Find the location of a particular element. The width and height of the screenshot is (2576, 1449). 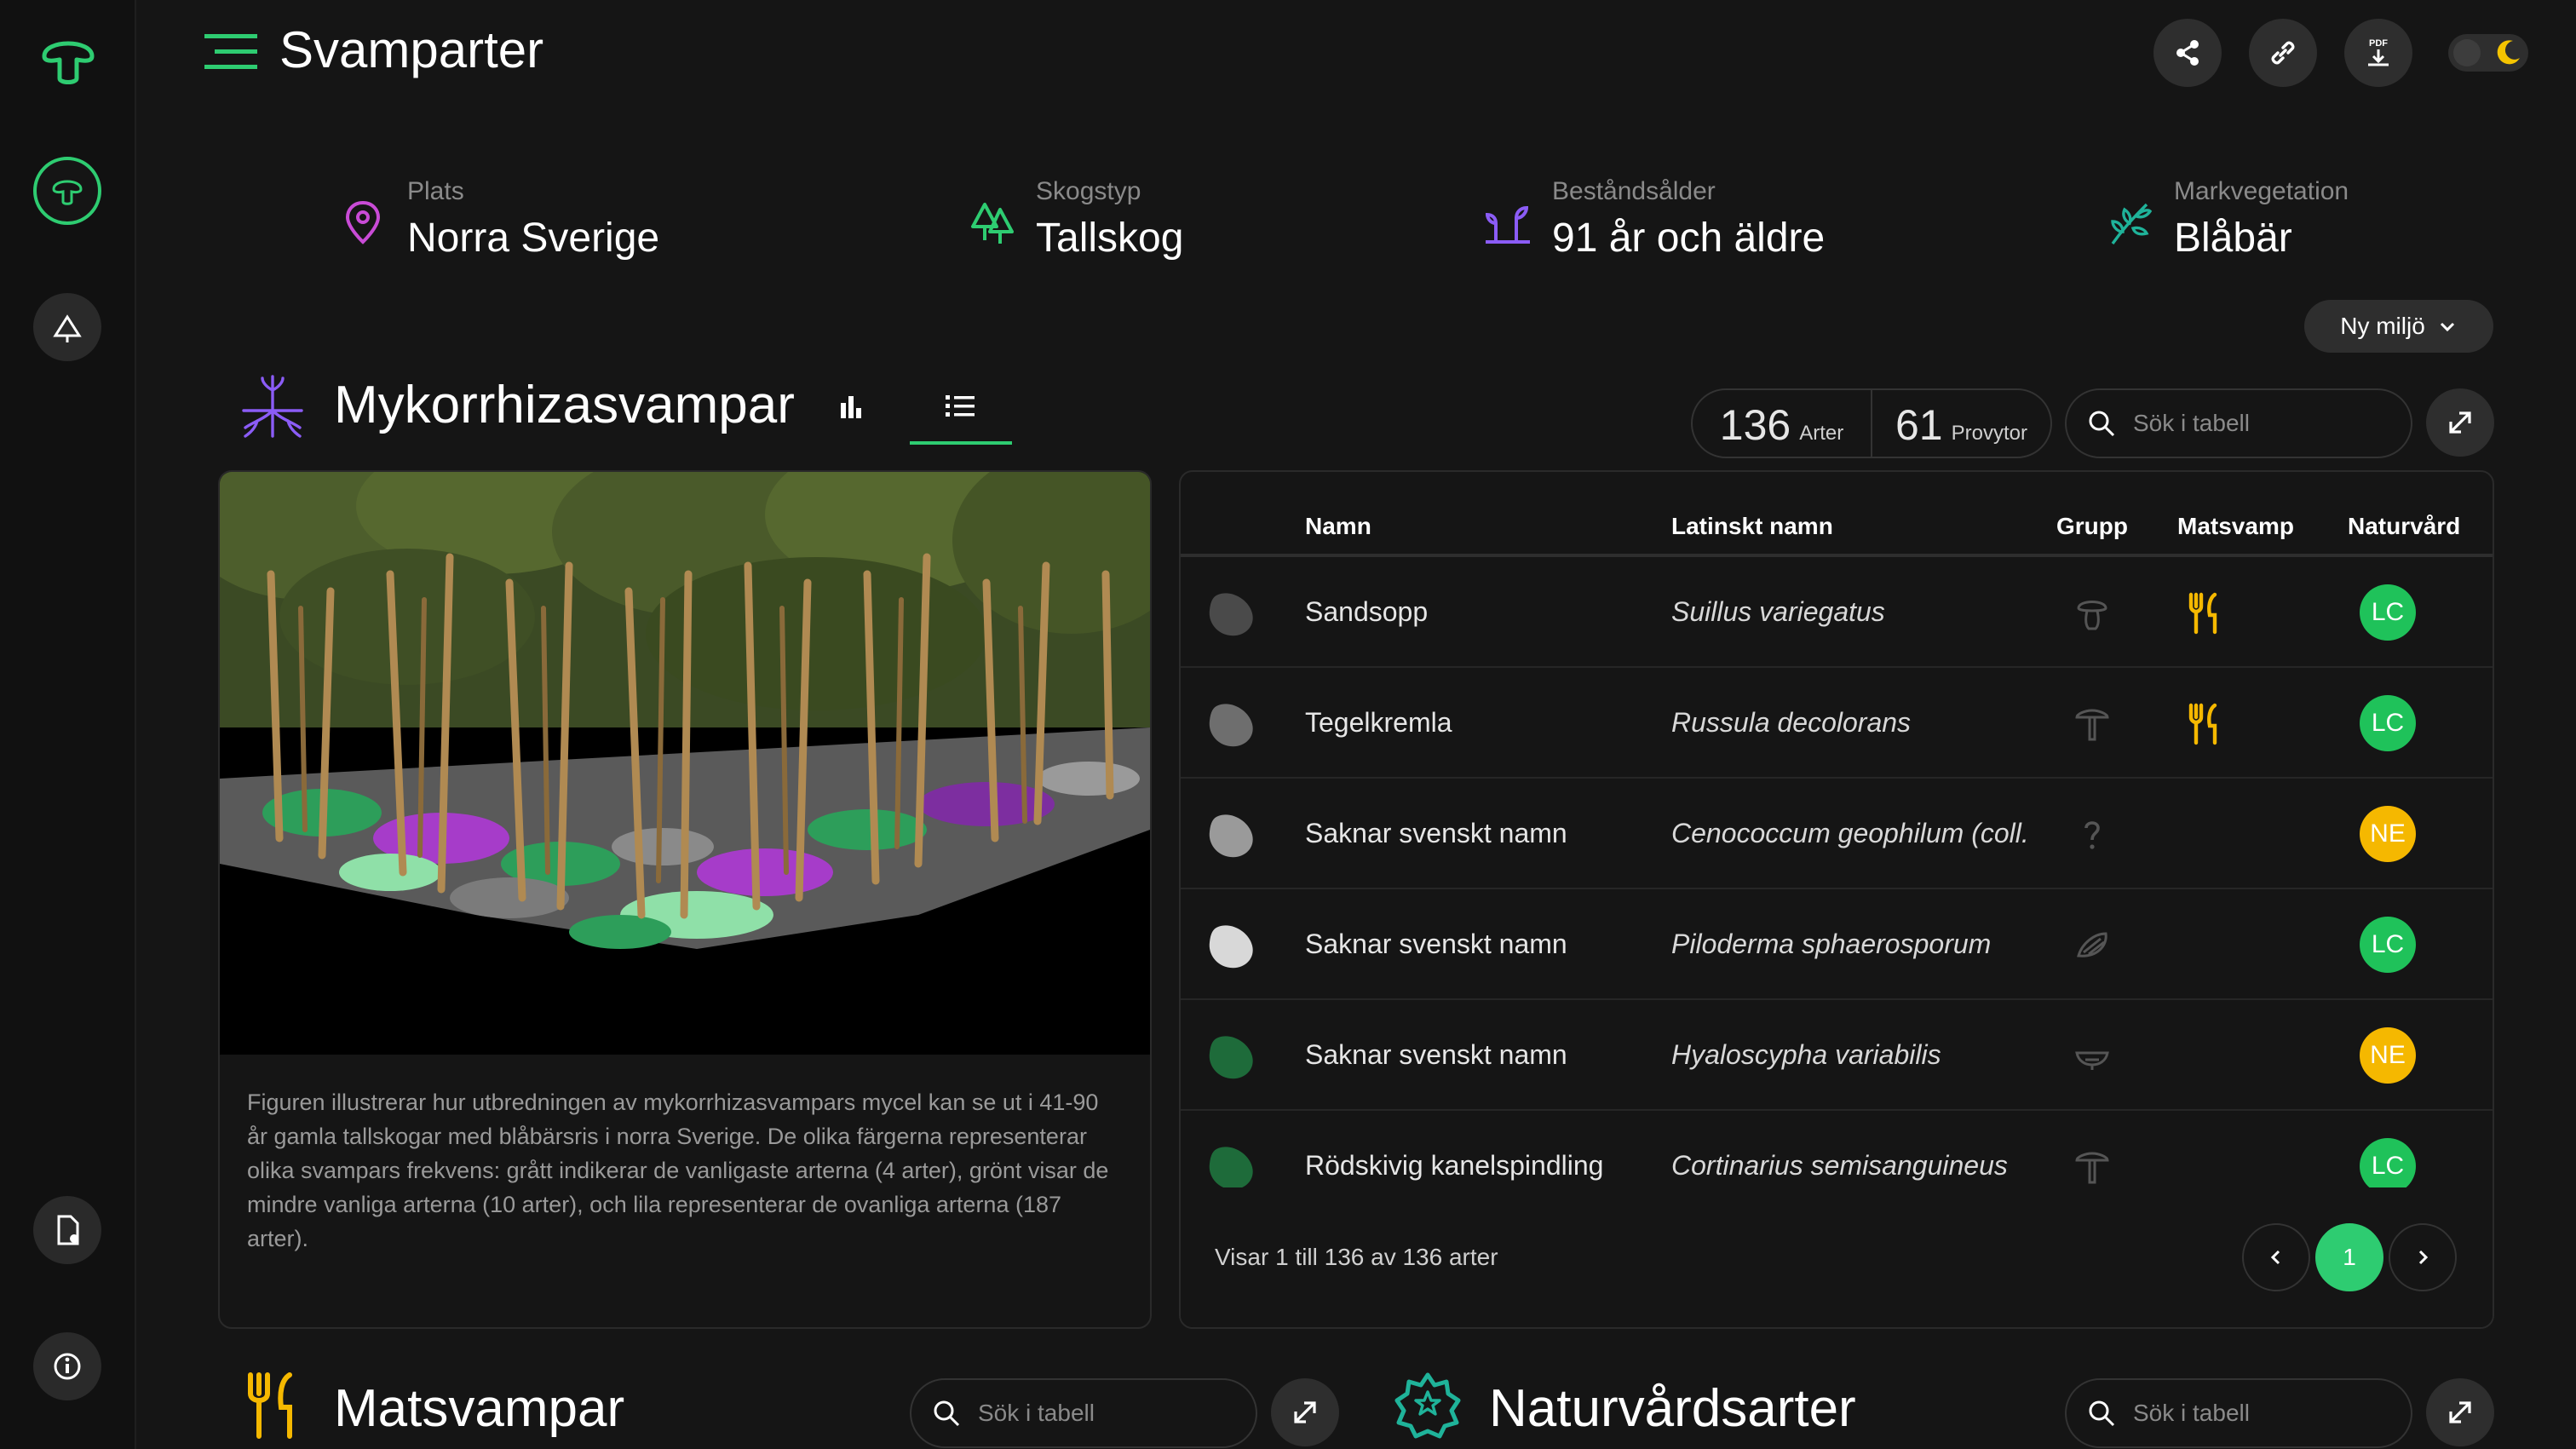

share-button is located at coordinates (2188, 53).